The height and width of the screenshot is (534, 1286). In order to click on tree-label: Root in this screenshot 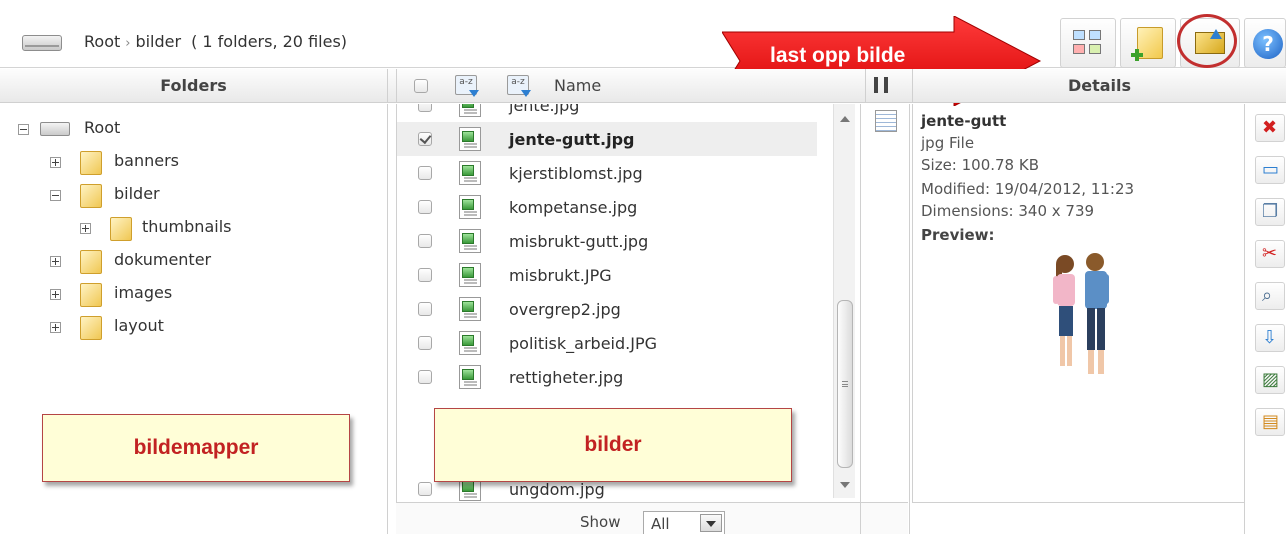, I will do `click(102, 127)`.